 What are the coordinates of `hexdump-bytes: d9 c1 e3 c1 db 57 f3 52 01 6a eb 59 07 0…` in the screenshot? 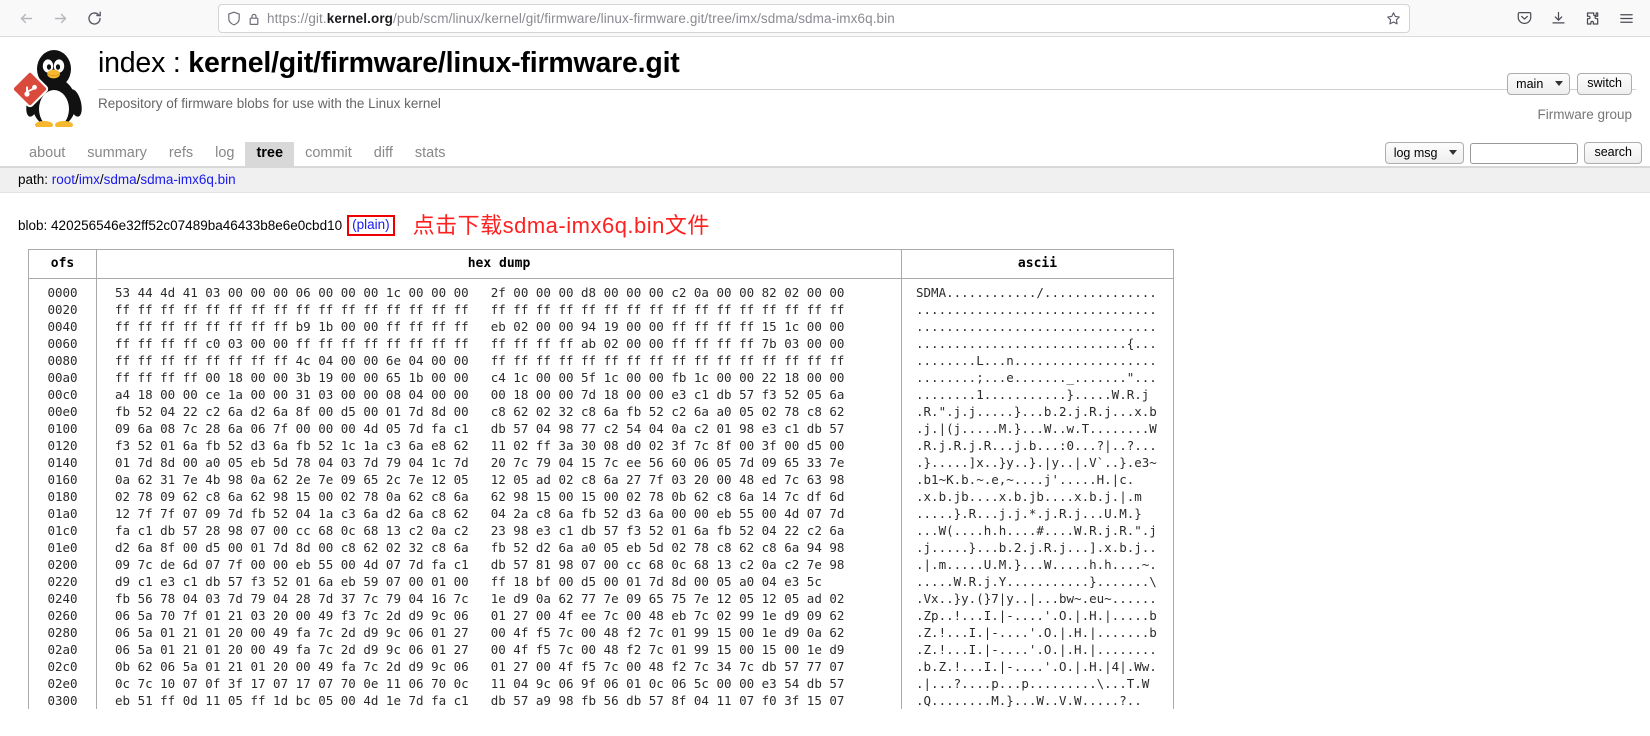 It's located at (499, 581).